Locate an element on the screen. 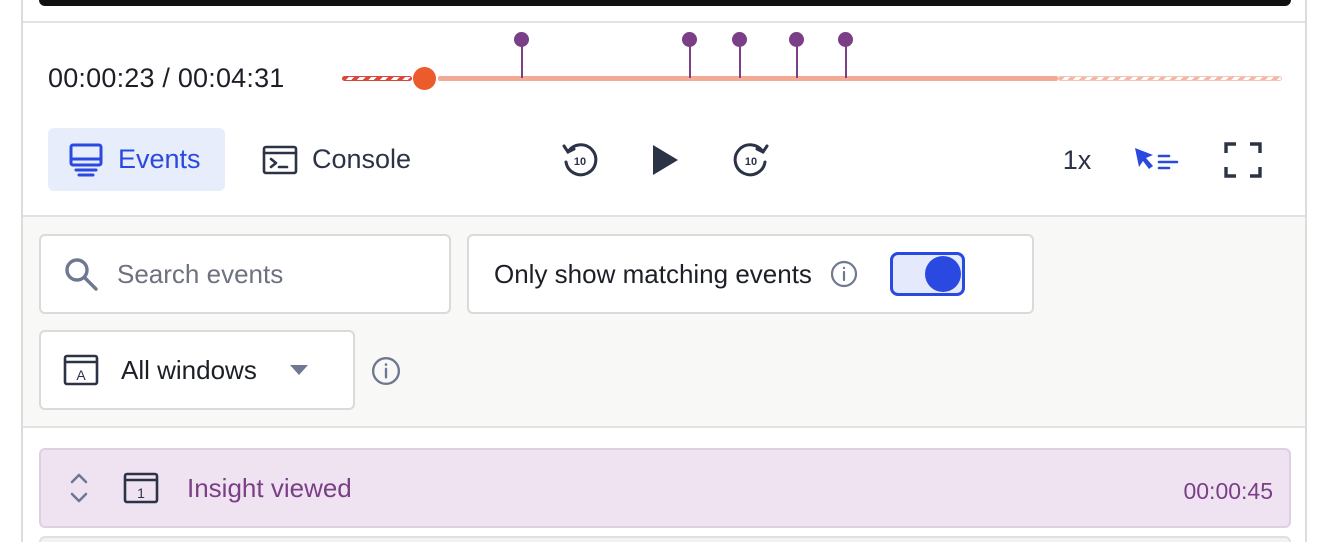 The width and height of the screenshot is (1330, 542). forward-10-button: 10 is located at coordinates (751, 160).